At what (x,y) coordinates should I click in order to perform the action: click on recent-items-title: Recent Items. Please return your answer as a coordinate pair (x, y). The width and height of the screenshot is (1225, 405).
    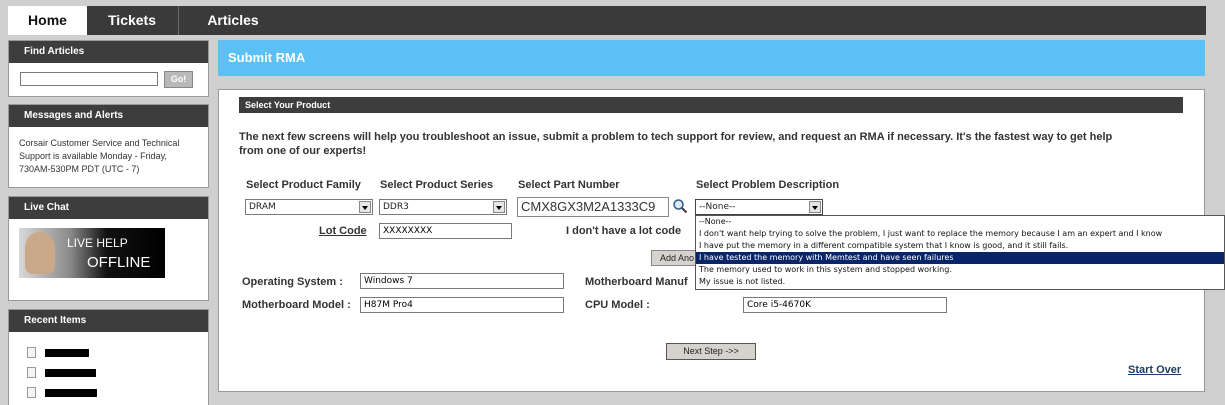
    Looking at the image, I should click on (108, 321).